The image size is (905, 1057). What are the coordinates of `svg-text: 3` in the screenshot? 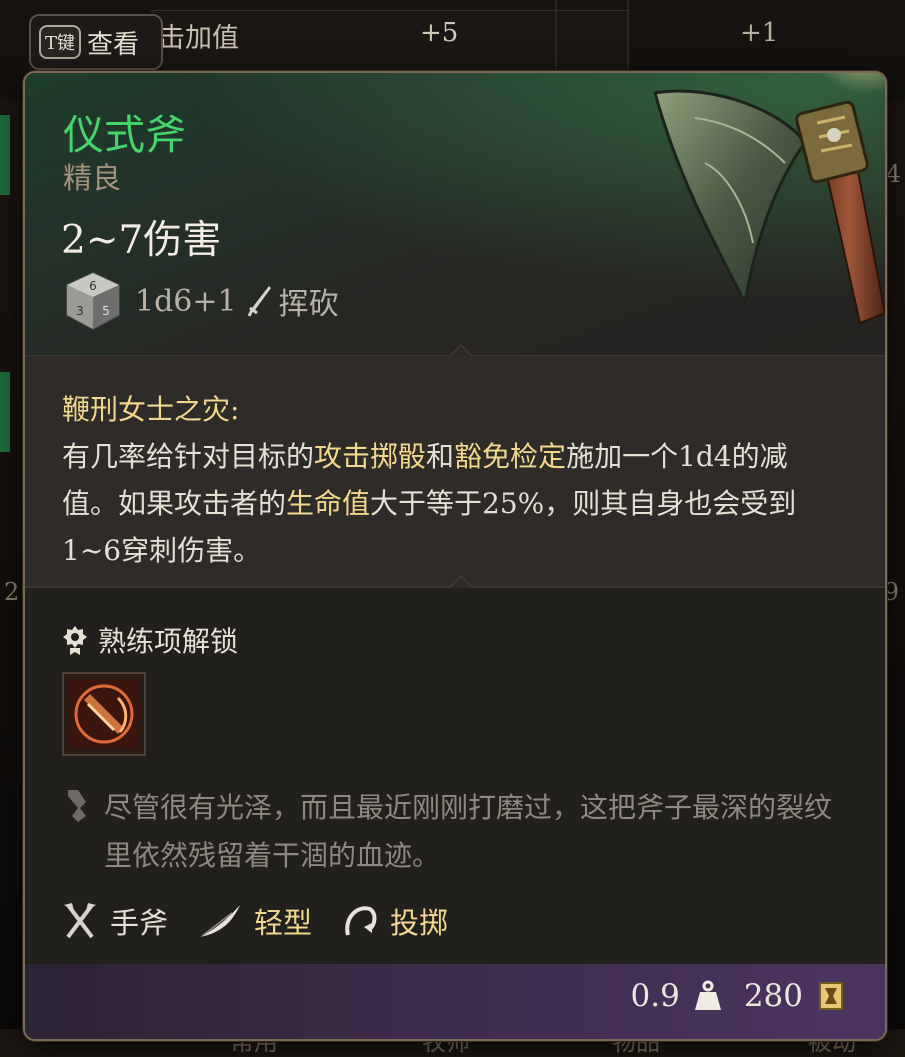 It's located at (80, 311).